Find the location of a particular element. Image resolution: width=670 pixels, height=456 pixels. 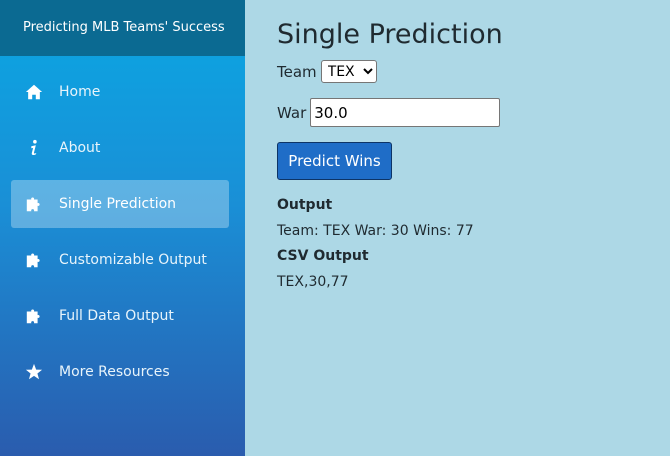

sidebar-item-single-prediction: Single Prediction is located at coordinates (120, 204).